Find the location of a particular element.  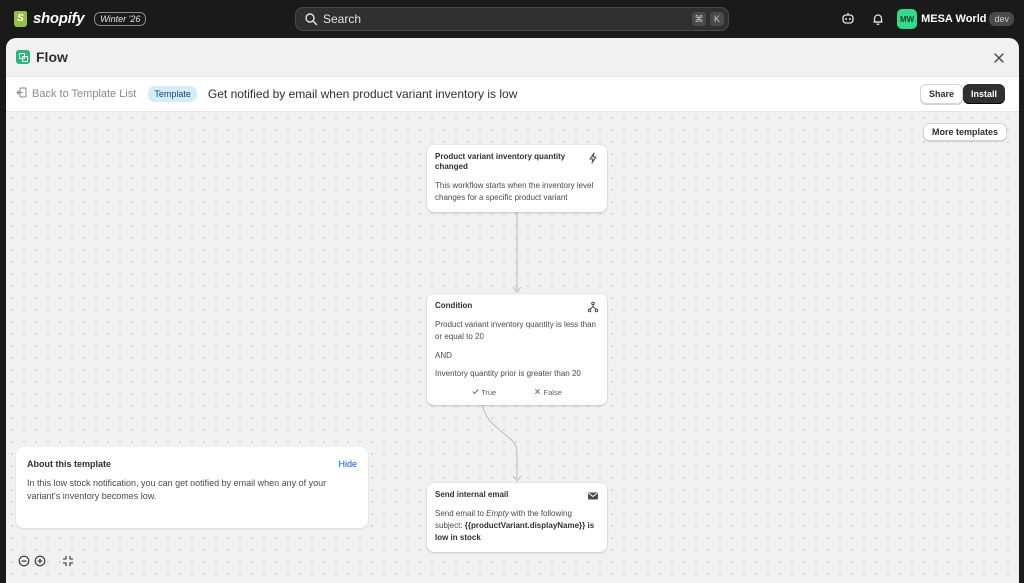

about-title: About this template is located at coordinates (69, 464).